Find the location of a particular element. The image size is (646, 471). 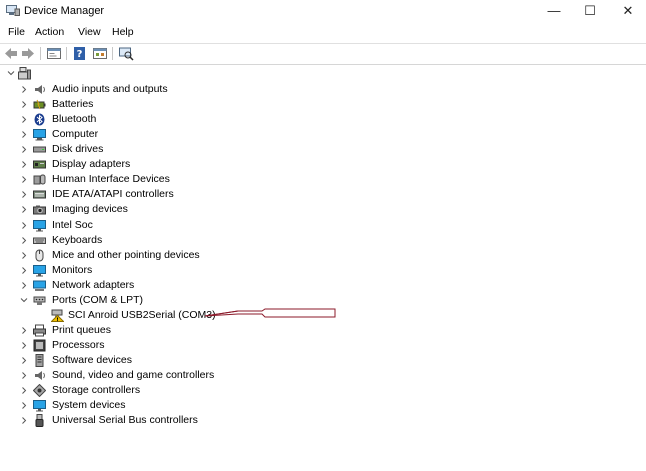

tree-item: Batteries is located at coordinates (159, 104).